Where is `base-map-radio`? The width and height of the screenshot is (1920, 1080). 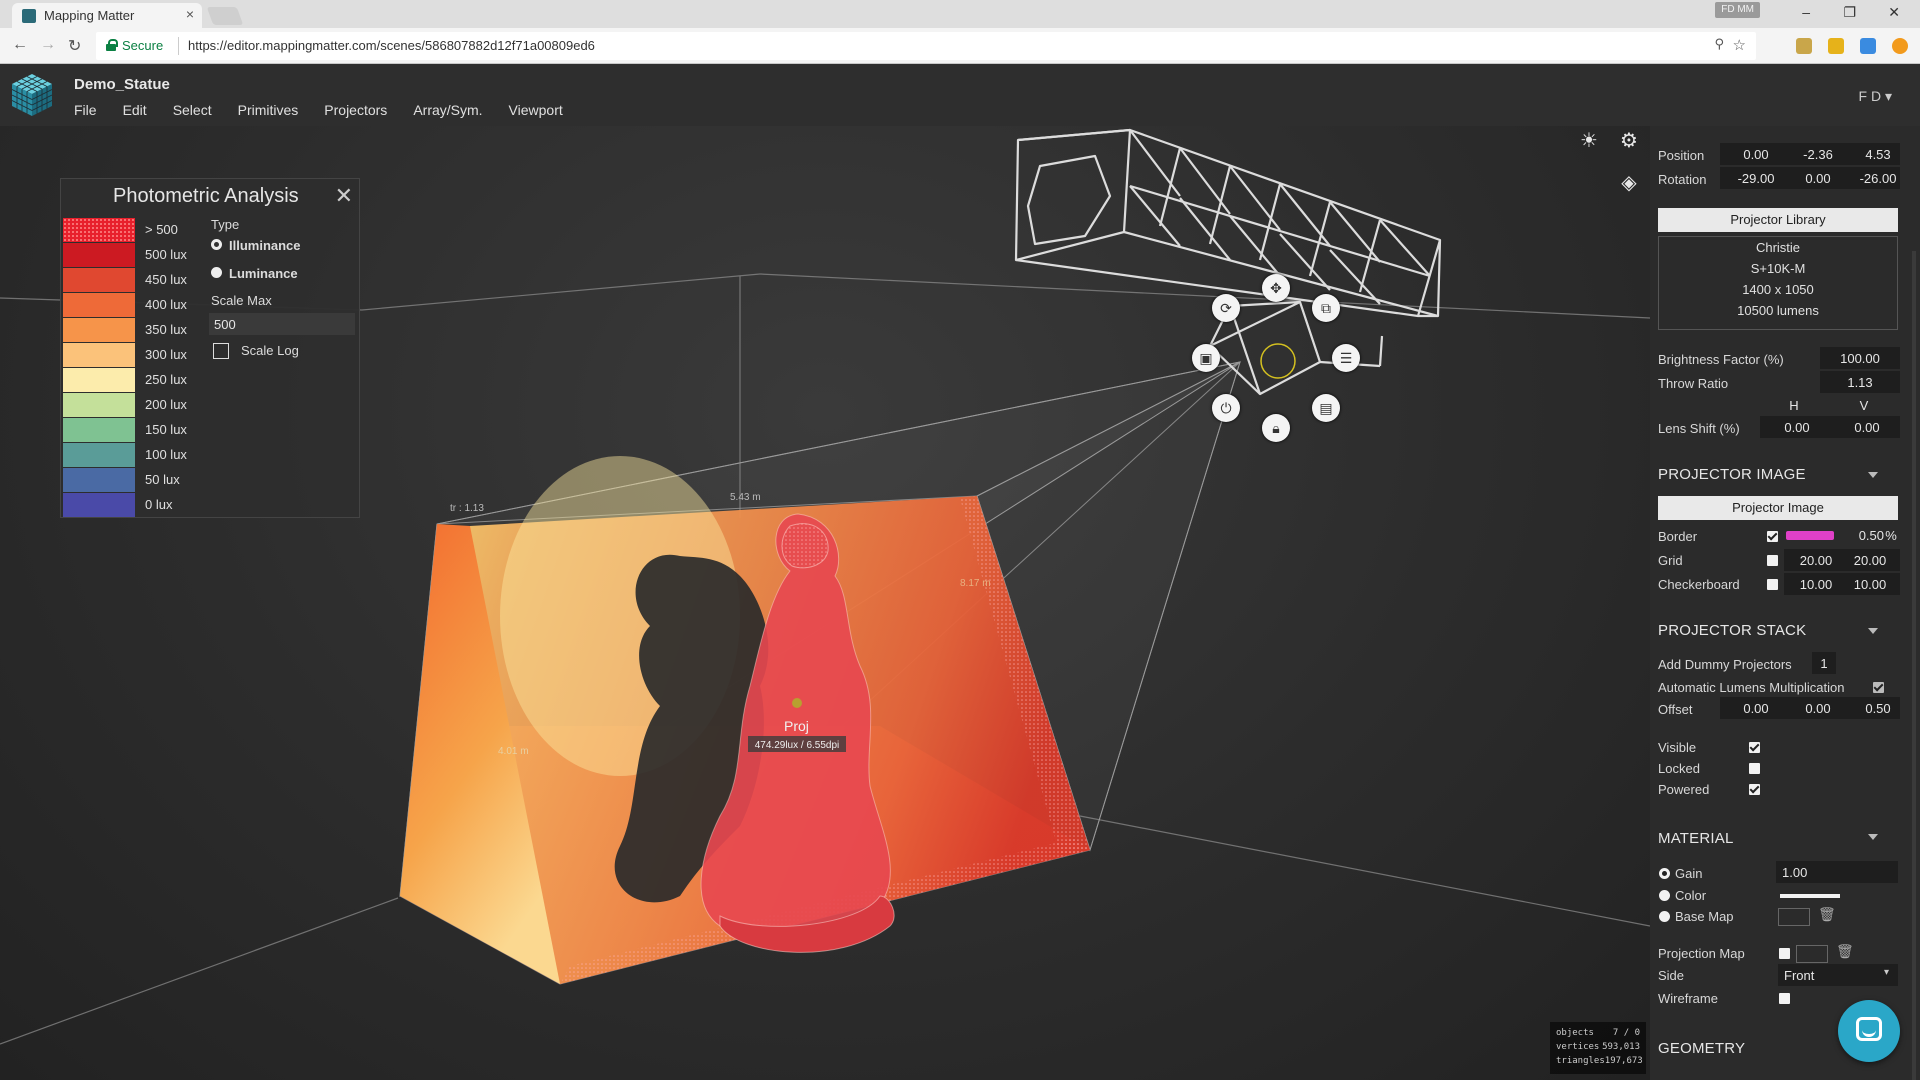
base-map-radio is located at coordinates (1664, 916).